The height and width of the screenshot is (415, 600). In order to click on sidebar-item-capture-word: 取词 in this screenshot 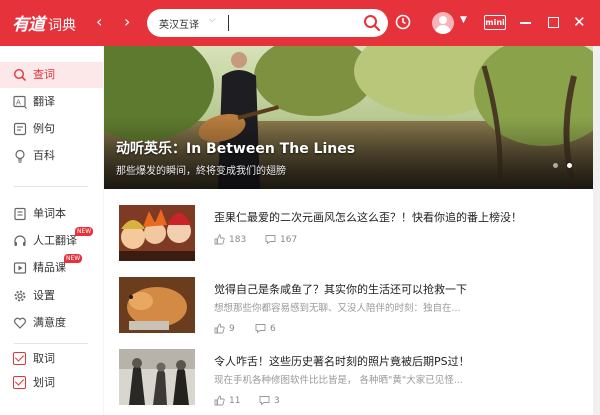, I will do `click(51, 359)`.